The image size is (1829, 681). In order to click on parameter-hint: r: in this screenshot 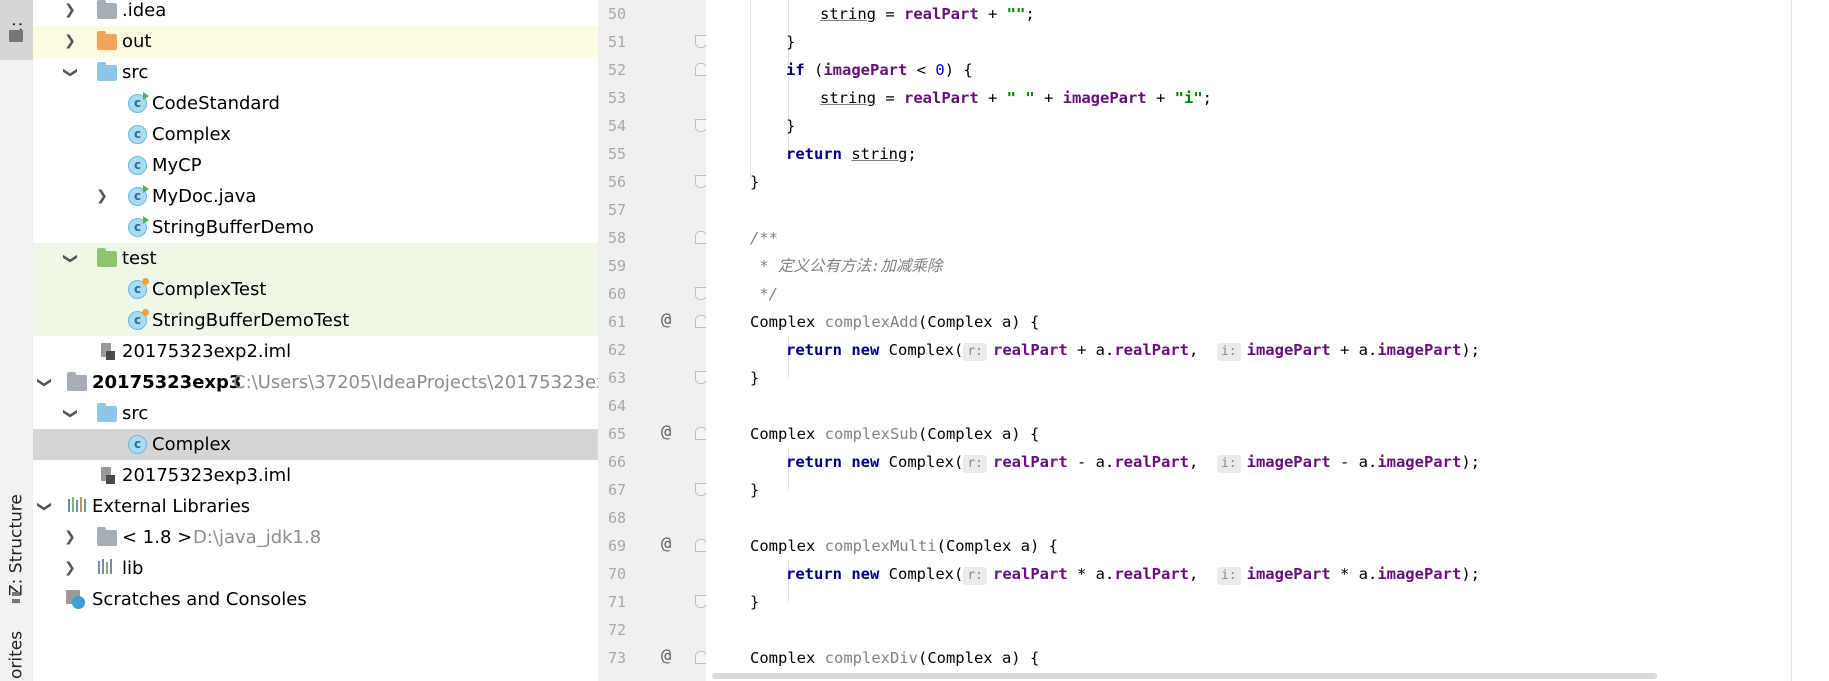, I will do `click(975, 464)`.